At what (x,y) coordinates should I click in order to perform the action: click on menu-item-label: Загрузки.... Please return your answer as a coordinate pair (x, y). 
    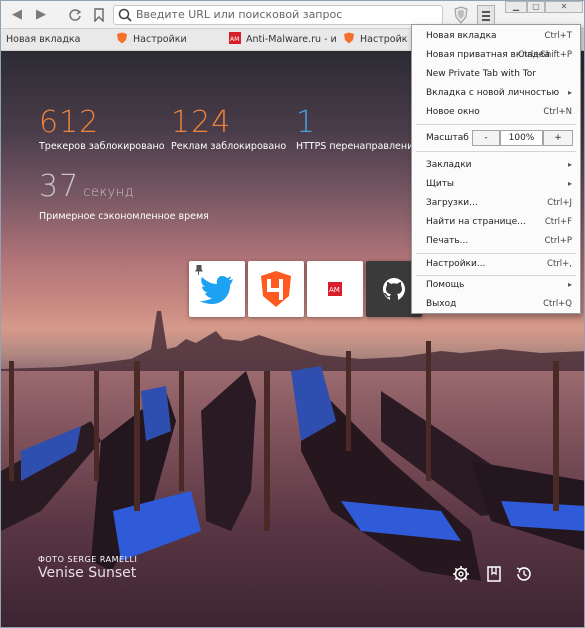
    Looking at the image, I should click on (452, 203).